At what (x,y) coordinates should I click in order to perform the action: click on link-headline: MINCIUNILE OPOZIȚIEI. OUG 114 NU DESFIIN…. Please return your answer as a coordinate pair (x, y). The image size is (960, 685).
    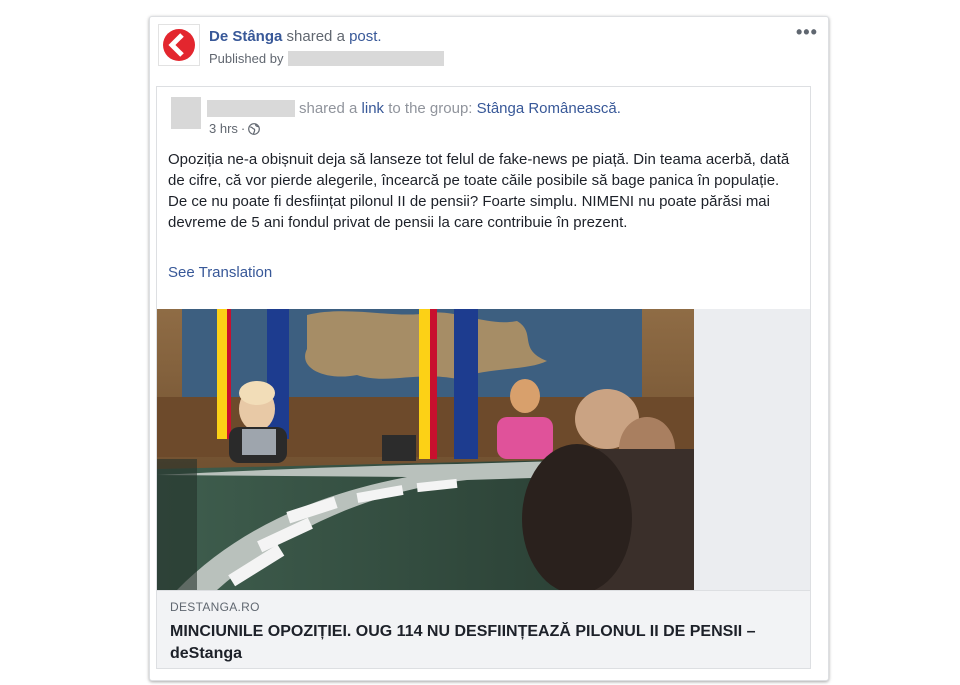
    Looking at the image, I should click on (475, 643).